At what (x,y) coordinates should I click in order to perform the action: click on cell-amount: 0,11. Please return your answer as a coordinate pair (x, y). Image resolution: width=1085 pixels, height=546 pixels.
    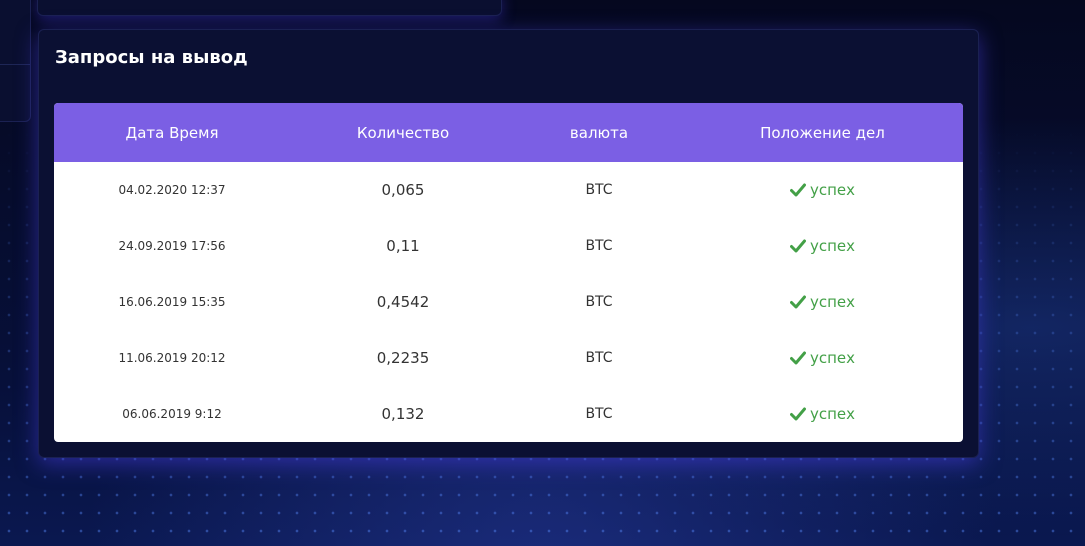
    Looking at the image, I should click on (403, 246).